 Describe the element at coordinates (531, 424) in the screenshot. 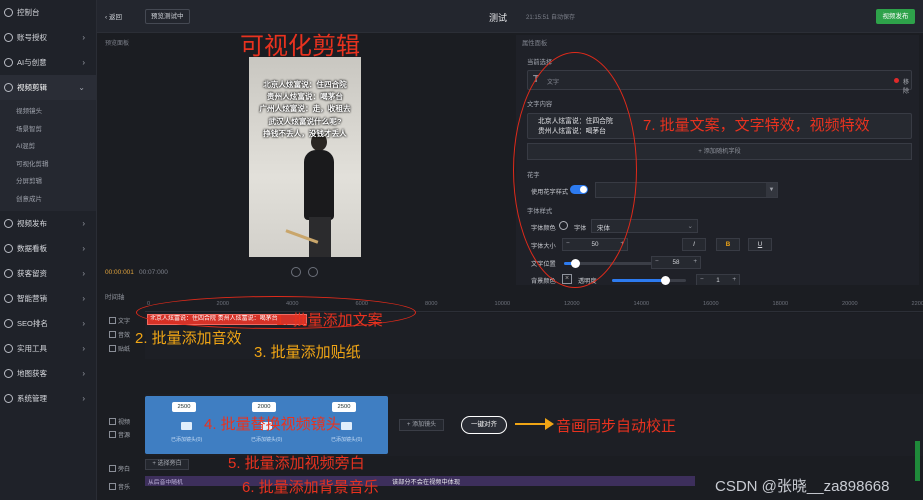

I see `annotation-arrow` at that location.